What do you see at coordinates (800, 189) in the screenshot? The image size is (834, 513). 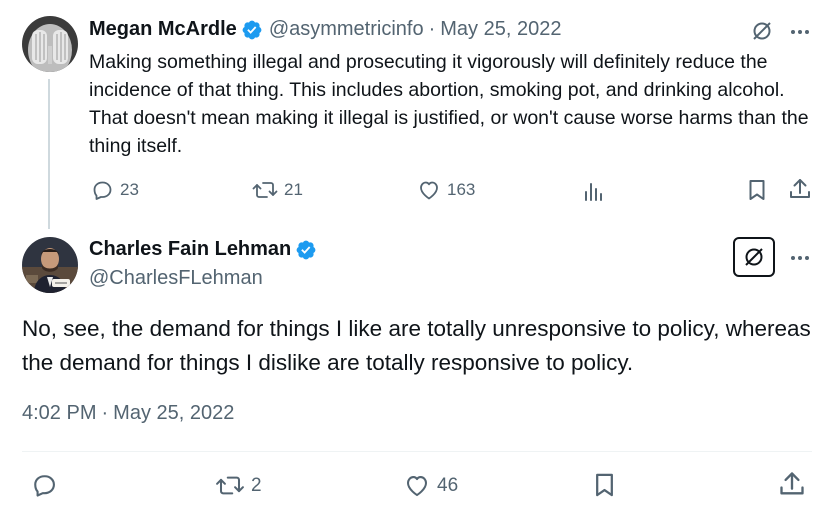 I see `parent-share-icon` at bounding box center [800, 189].